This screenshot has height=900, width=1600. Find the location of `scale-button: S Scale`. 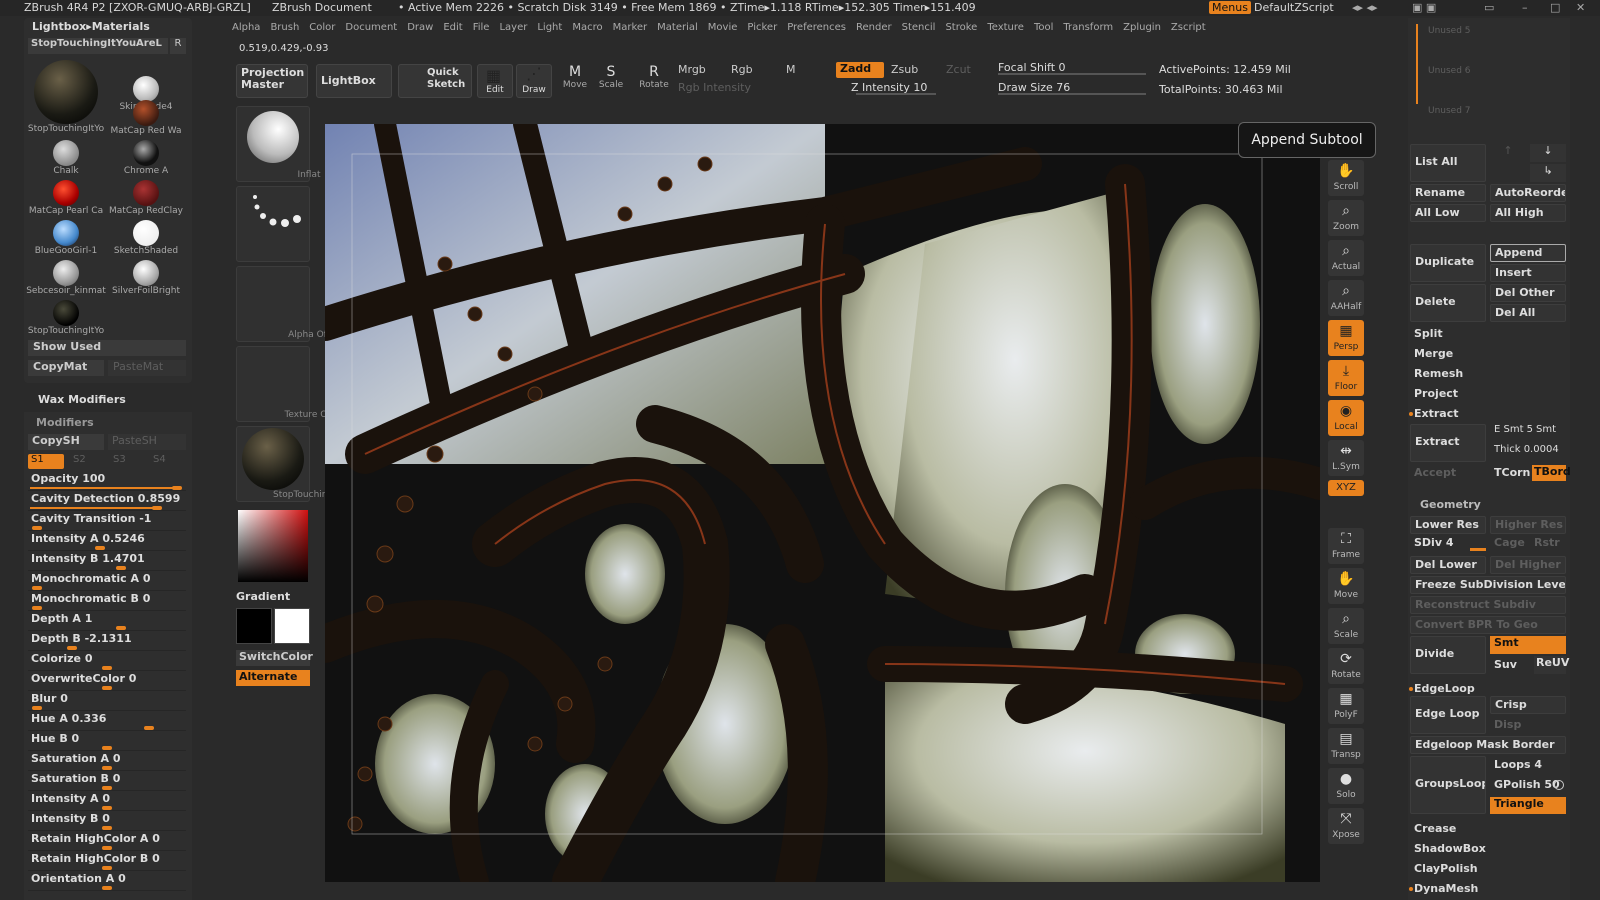

scale-button: S Scale is located at coordinates (611, 77).